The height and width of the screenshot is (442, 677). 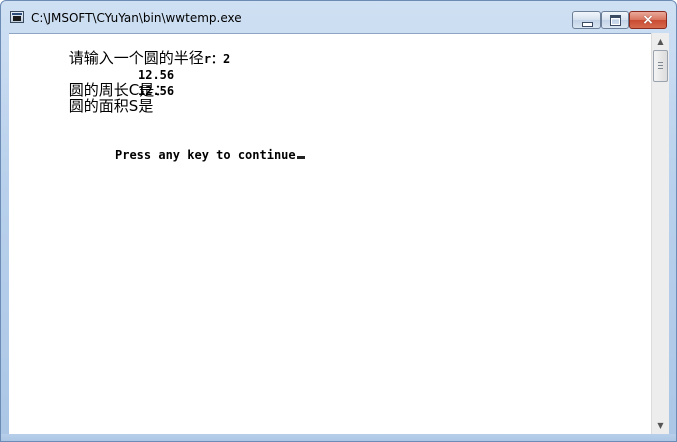 What do you see at coordinates (17, 17) in the screenshot?
I see `console-app-icon` at bounding box center [17, 17].